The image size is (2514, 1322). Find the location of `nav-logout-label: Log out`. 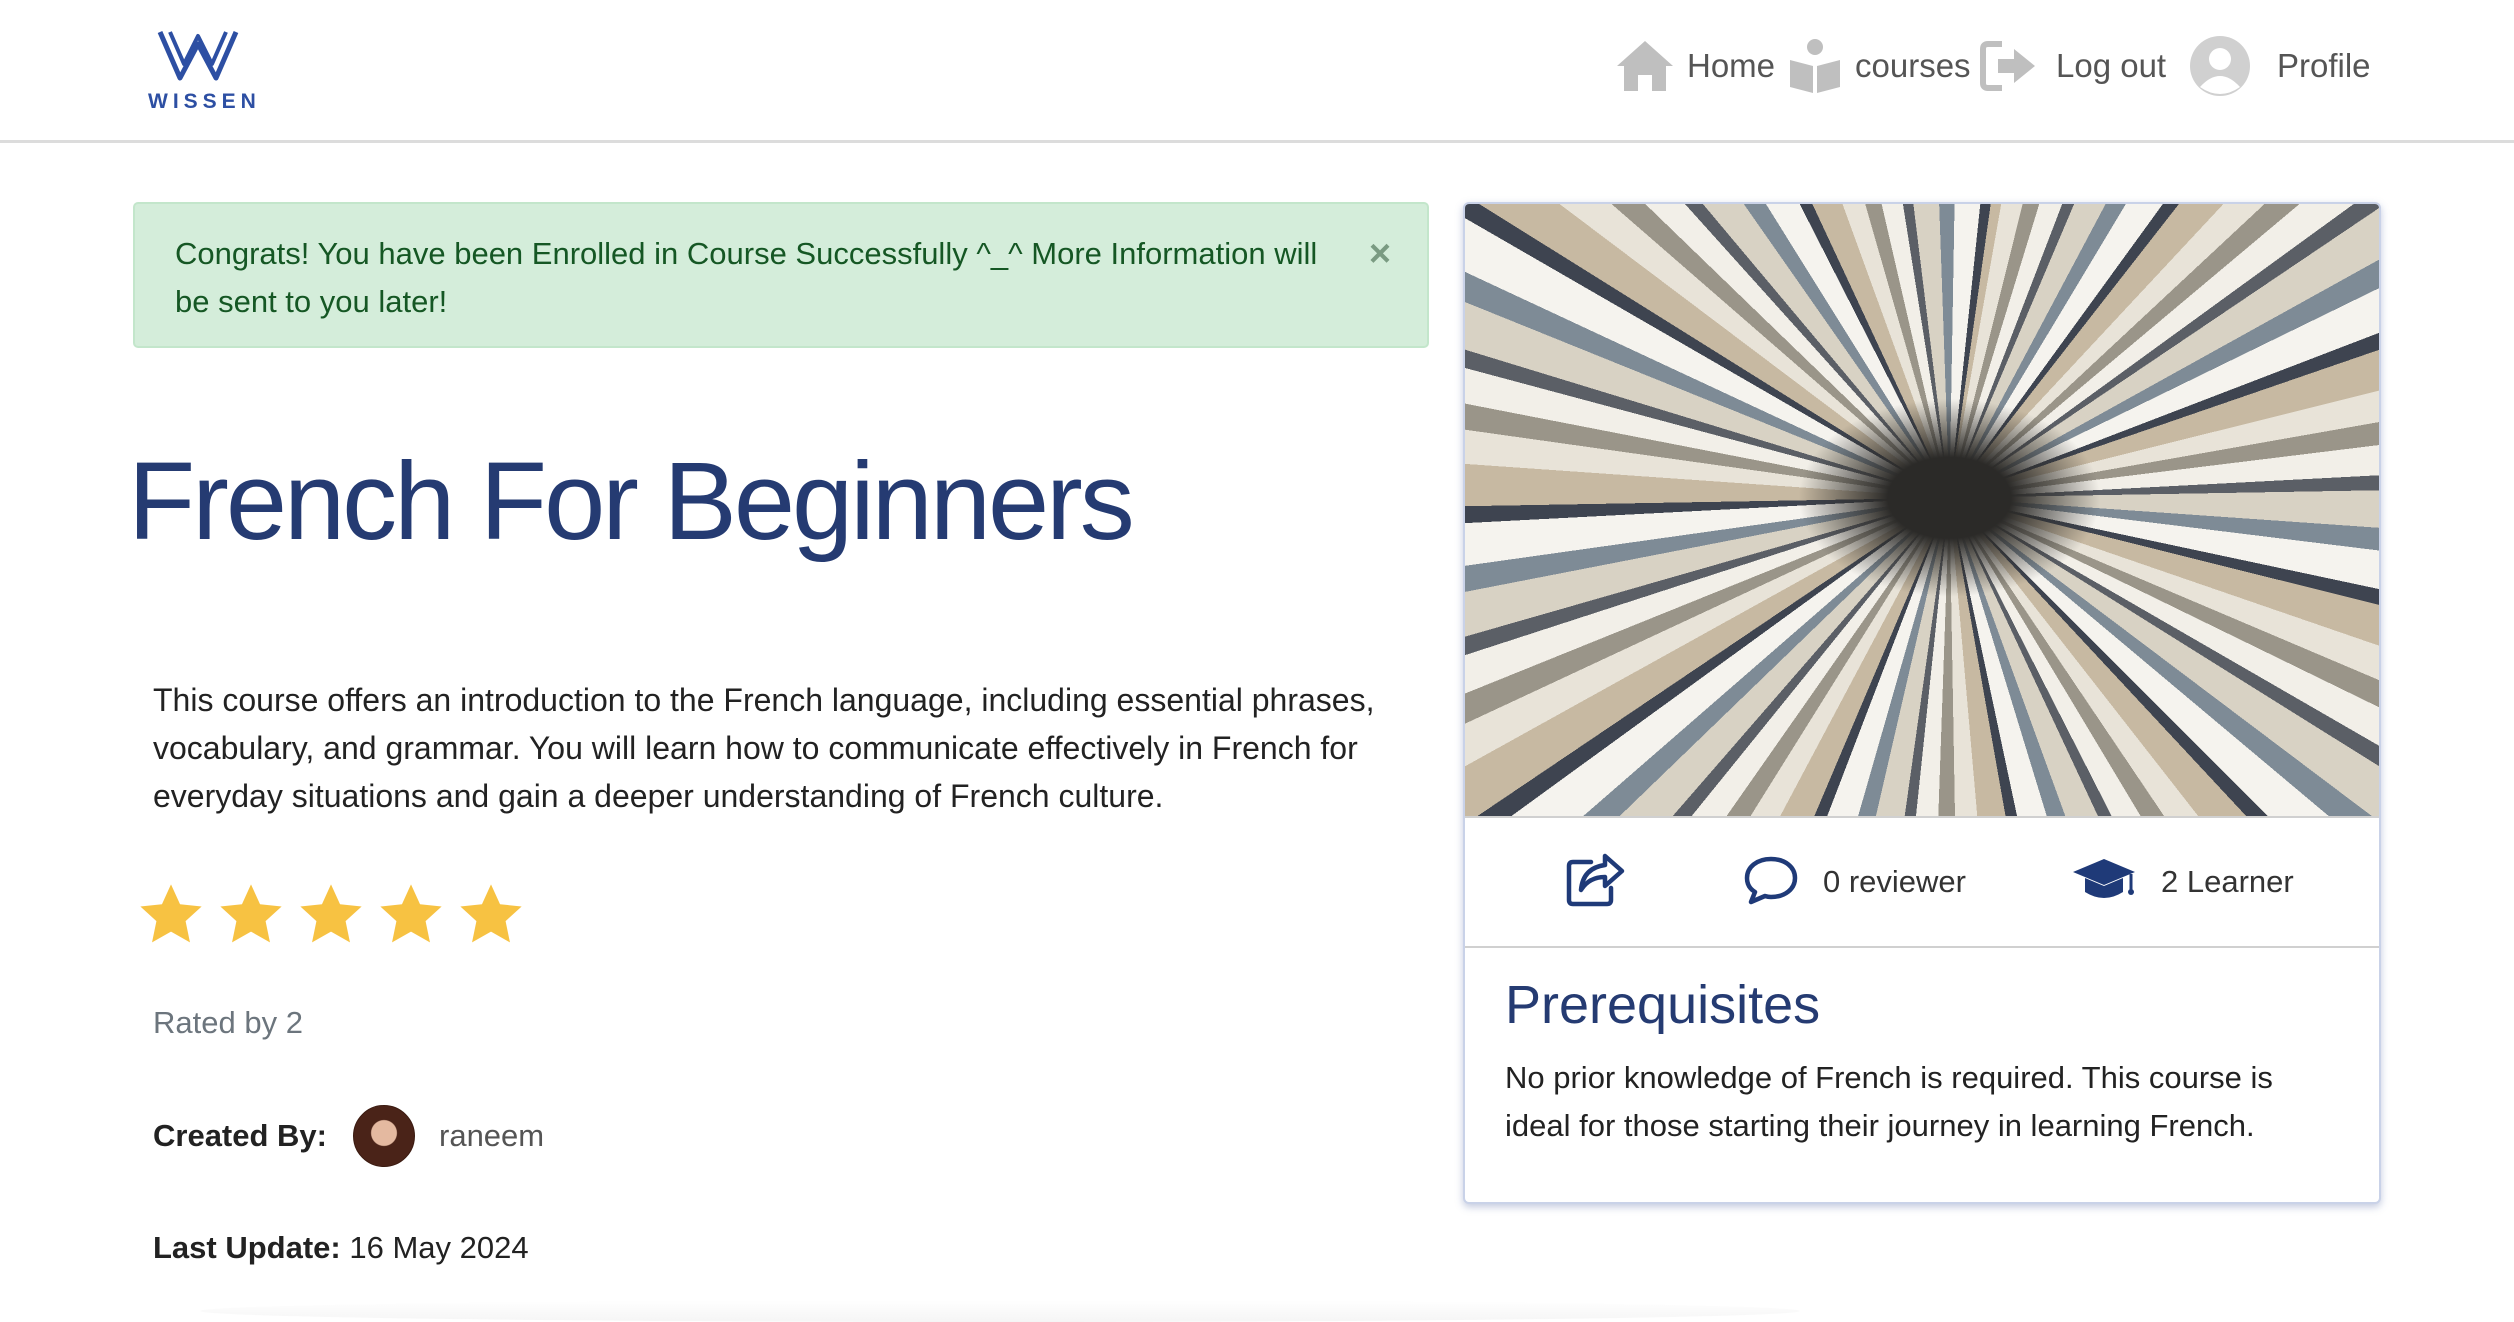

nav-logout-label: Log out is located at coordinates (2111, 65).